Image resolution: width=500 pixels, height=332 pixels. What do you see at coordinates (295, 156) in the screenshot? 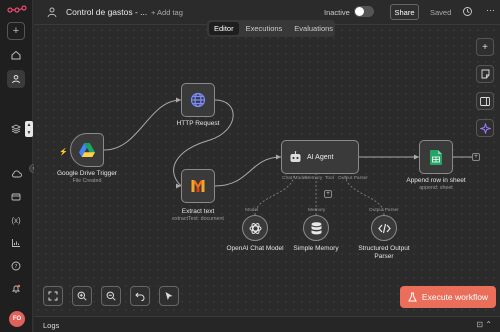
I see `robot-icon` at bounding box center [295, 156].